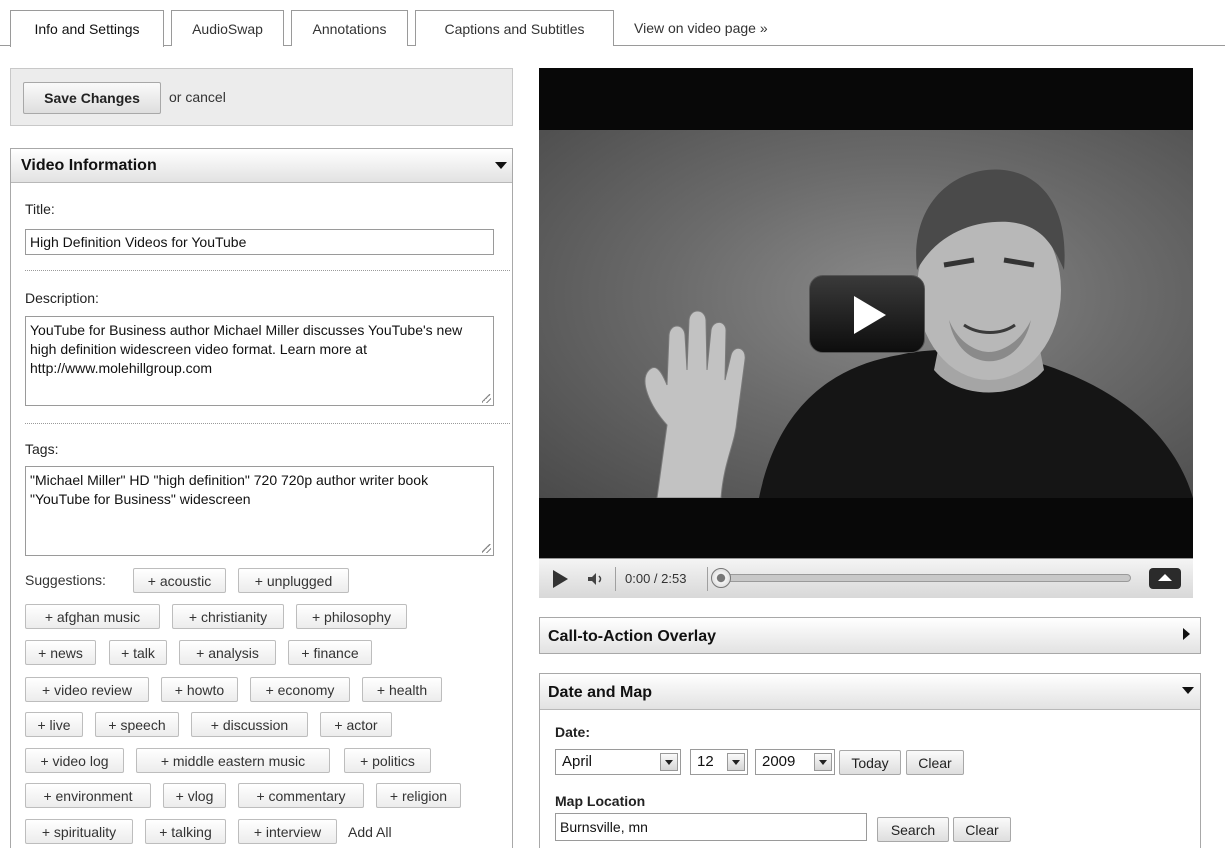 The width and height of the screenshot is (1225, 848). I want to click on suggestion-chip: + philosophy, so click(351, 616).